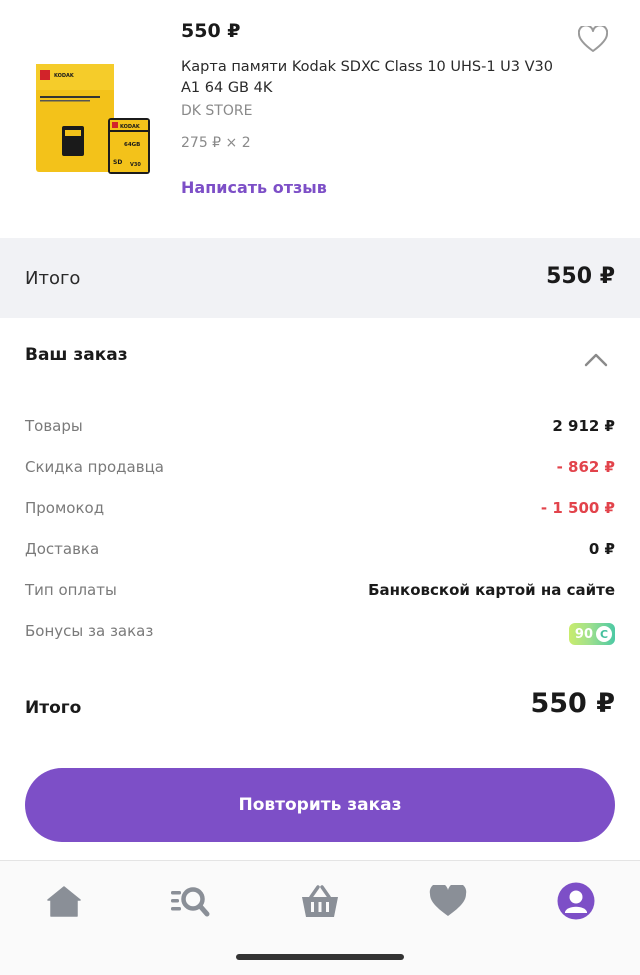  I want to click on order-row-bonuses: Бонусы за заказ 90 C, so click(320, 639).